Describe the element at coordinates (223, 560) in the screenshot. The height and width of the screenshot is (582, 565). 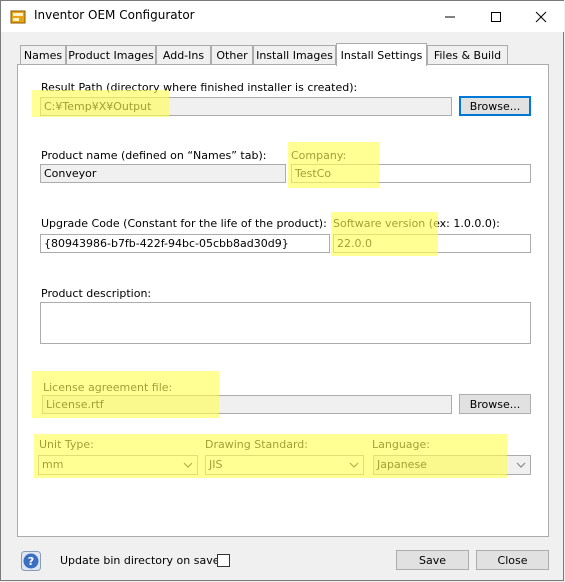
I see `update-bin-checkbox` at that location.